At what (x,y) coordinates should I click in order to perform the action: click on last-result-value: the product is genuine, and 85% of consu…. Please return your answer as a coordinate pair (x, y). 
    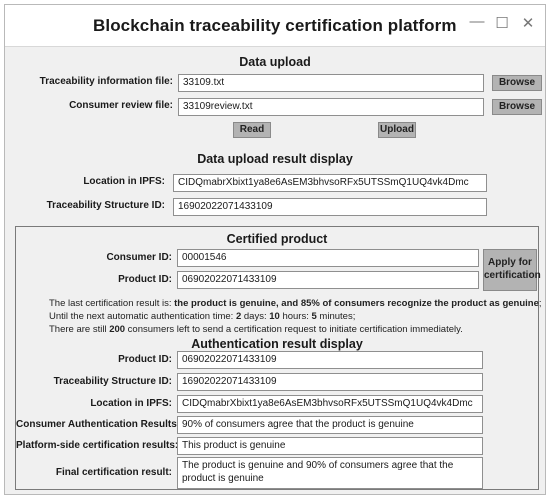
    Looking at the image, I should click on (356, 303).